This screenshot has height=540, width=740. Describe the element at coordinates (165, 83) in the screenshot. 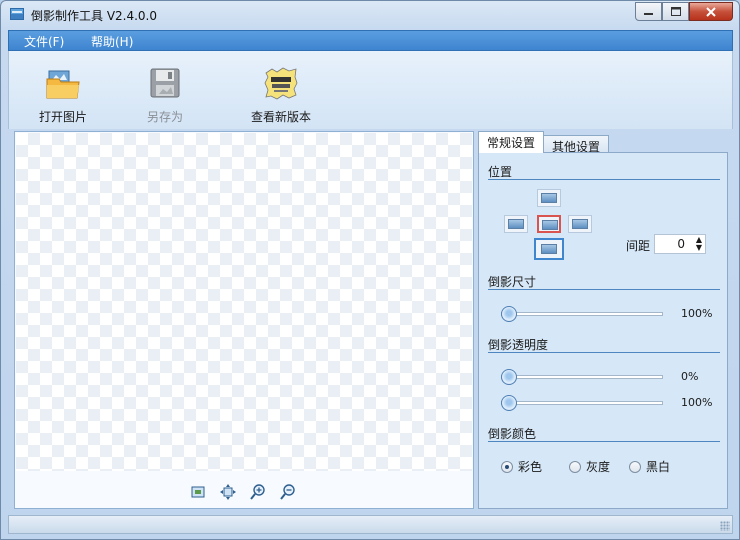

I see `floppy-disk-icon` at that location.